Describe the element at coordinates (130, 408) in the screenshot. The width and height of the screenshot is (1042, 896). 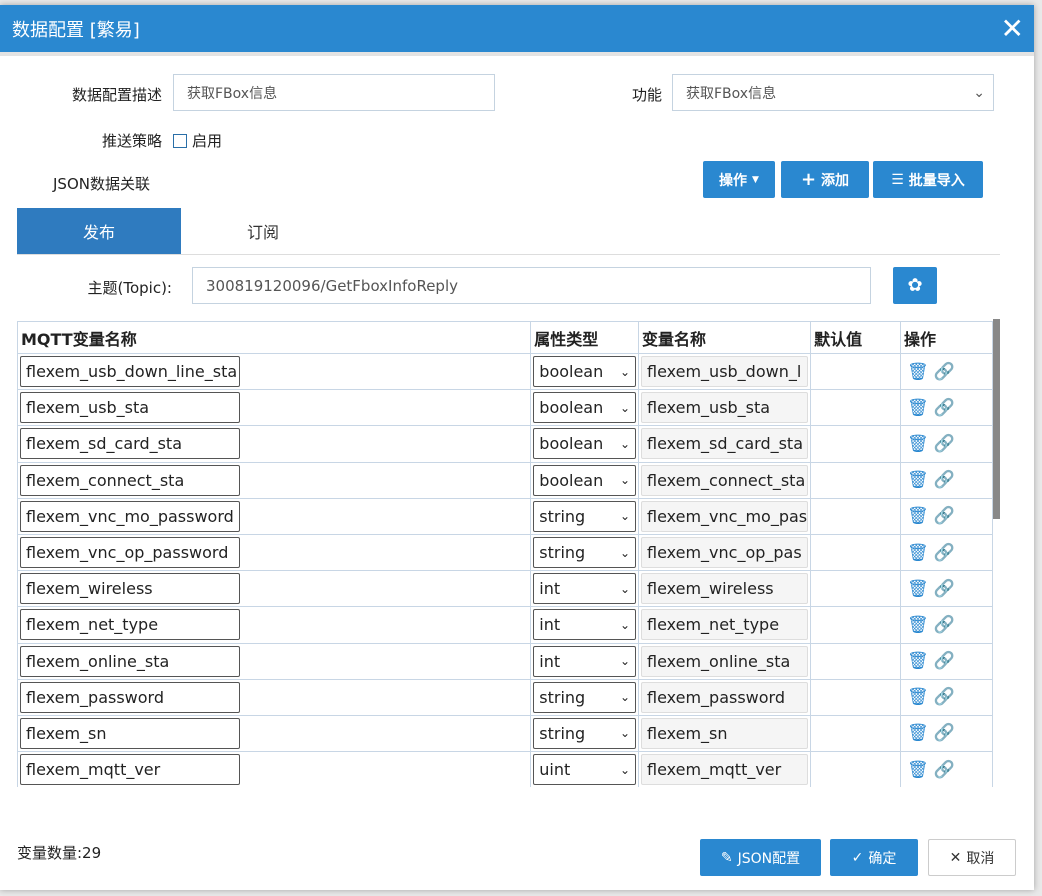
I see `mqtt-name-input: flexem_usb_sta` at that location.